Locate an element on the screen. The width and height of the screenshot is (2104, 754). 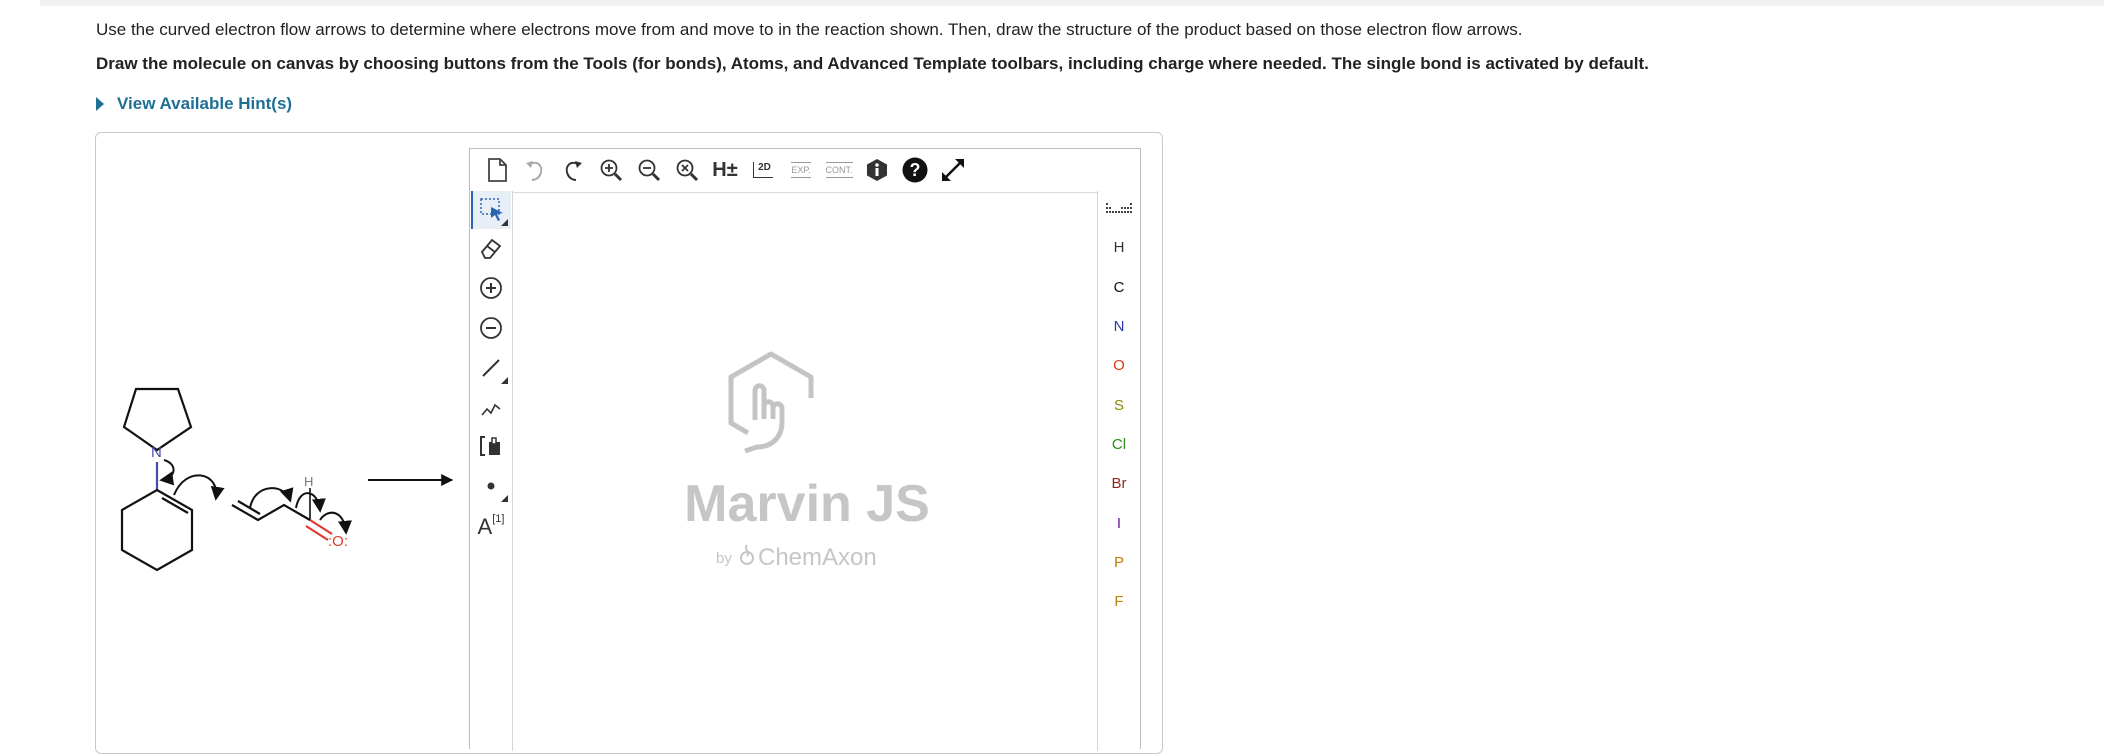
top-divider is located at coordinates (1072, 3).